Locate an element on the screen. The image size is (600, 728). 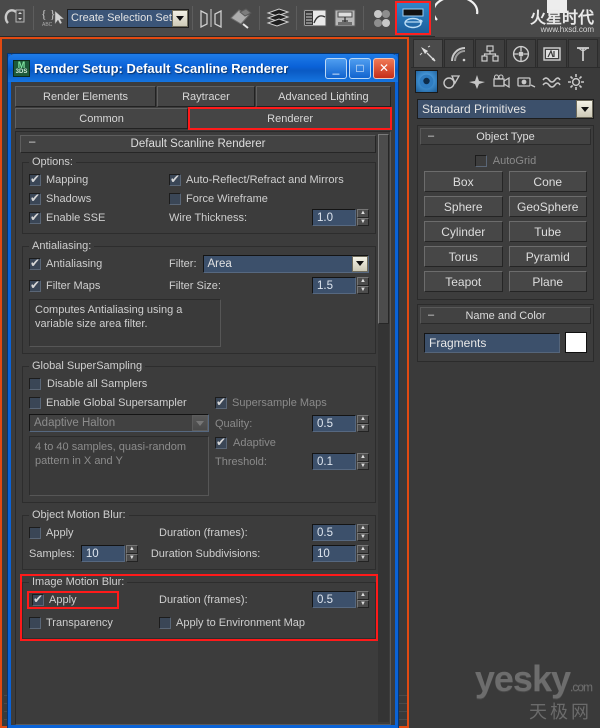
object-blur-apply-row: Apply is located at coordinates (94, 532).